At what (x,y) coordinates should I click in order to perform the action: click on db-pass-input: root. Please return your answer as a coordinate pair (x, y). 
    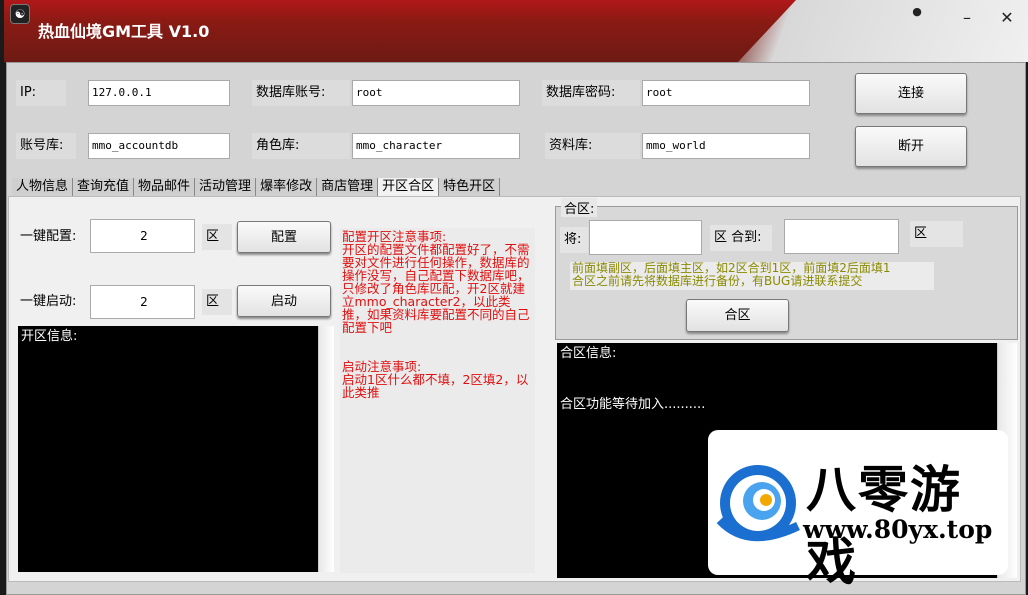
    Looking at the image, I should click on (726, 93).